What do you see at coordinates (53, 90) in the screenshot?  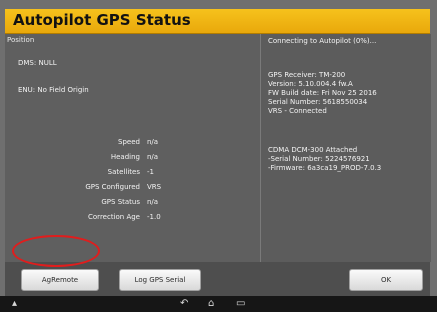 I see `enu-text: ENU: No Field Origin` at bounding box center [53, 90].